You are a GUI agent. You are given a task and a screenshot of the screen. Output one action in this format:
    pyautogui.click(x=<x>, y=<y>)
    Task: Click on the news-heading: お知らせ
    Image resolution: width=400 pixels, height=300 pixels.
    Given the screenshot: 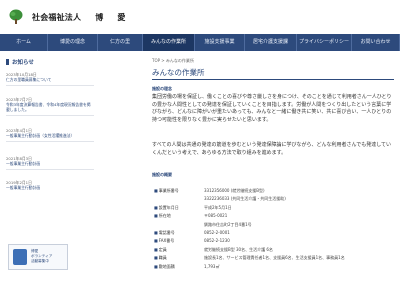 What is the action you would take?
    pyautogui.click(x=20, y=62)
    